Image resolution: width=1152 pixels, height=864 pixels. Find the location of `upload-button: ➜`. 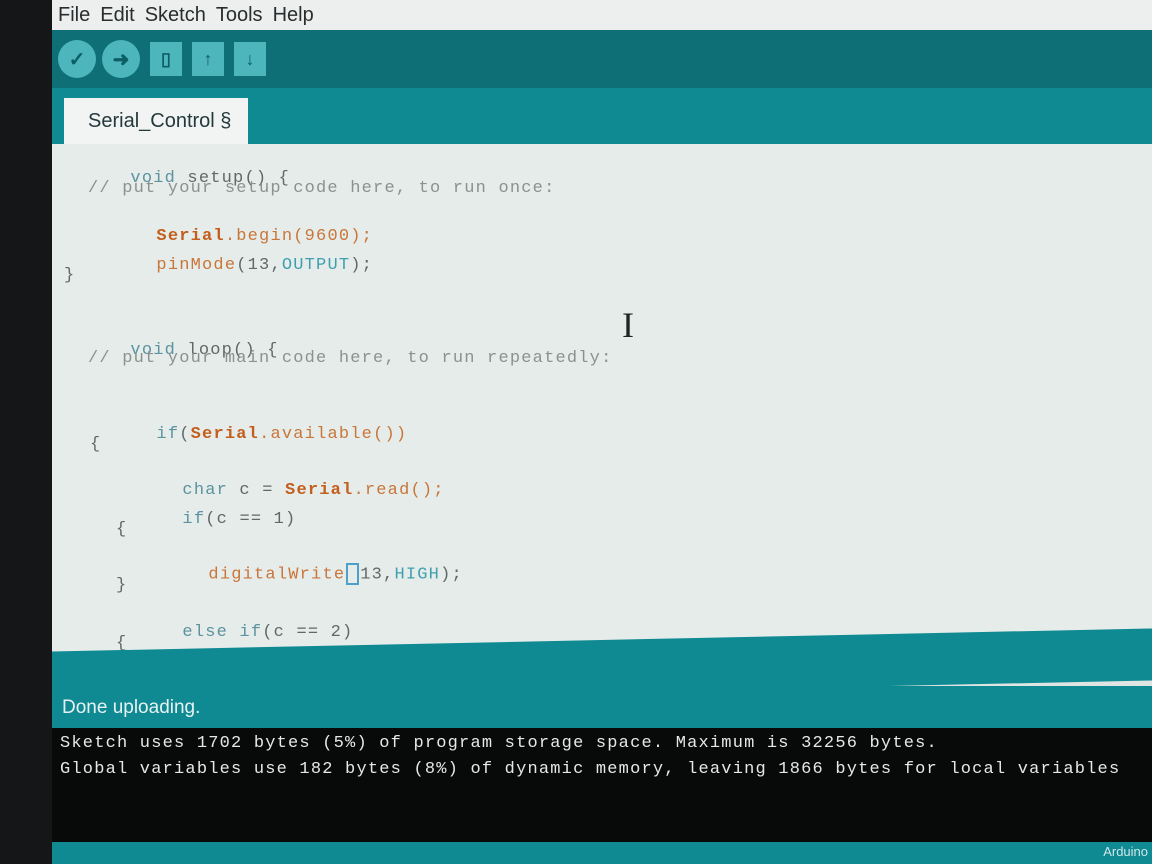

upload-button: ➜ is located at coordinates (121, 59).